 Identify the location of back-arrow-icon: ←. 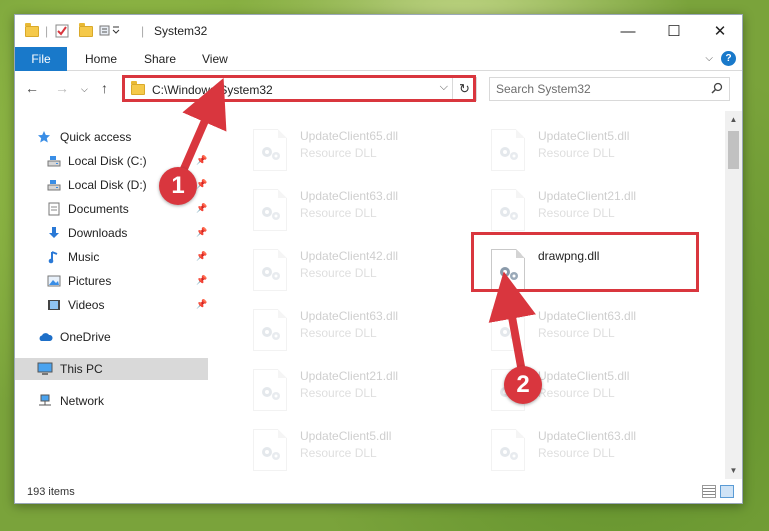
(32, 88).